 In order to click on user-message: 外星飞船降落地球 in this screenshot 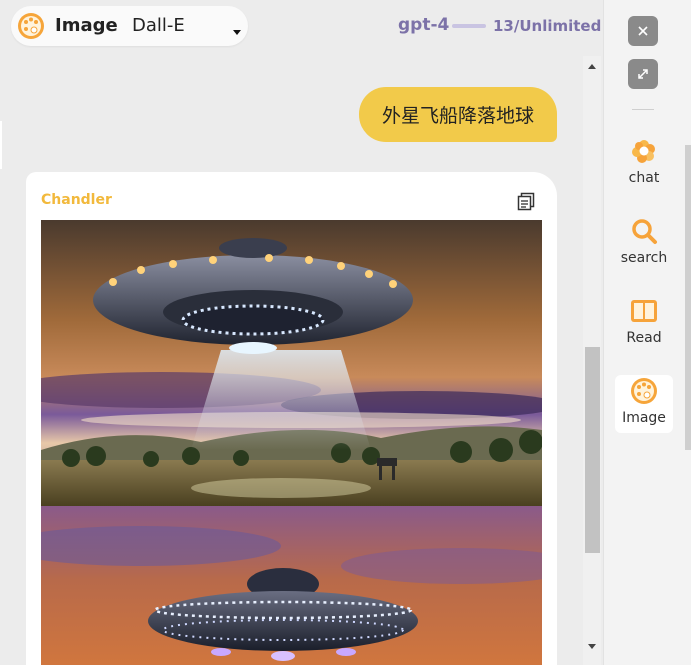, I will do `click(458, 114)`.